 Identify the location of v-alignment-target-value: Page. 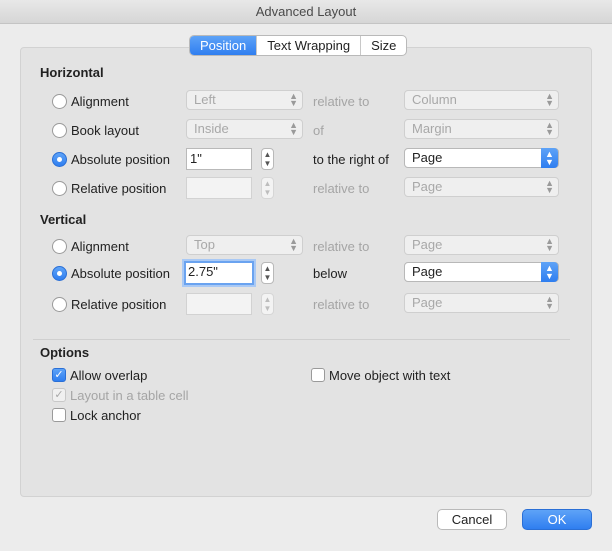
(427, 244).